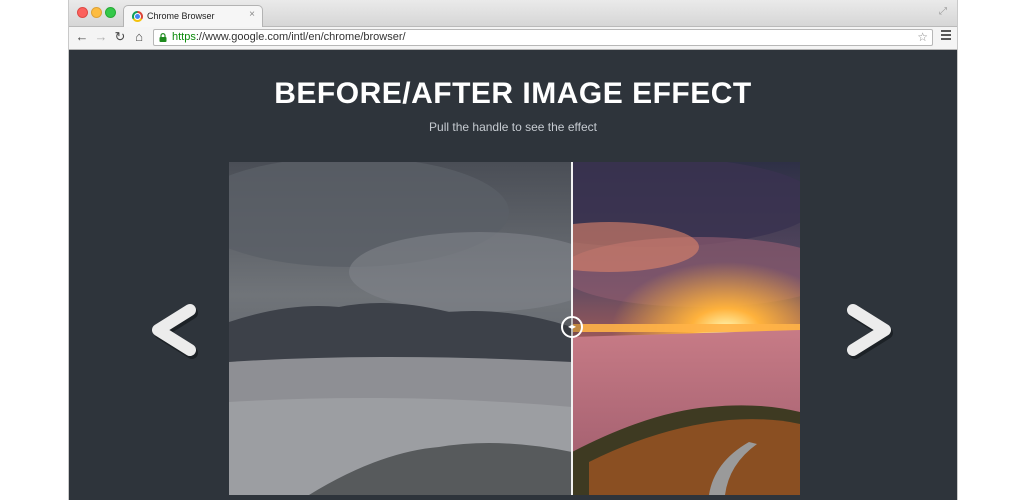 The image size is (1025, 500). I want to click on back-icon: ←, so click(82, 37).